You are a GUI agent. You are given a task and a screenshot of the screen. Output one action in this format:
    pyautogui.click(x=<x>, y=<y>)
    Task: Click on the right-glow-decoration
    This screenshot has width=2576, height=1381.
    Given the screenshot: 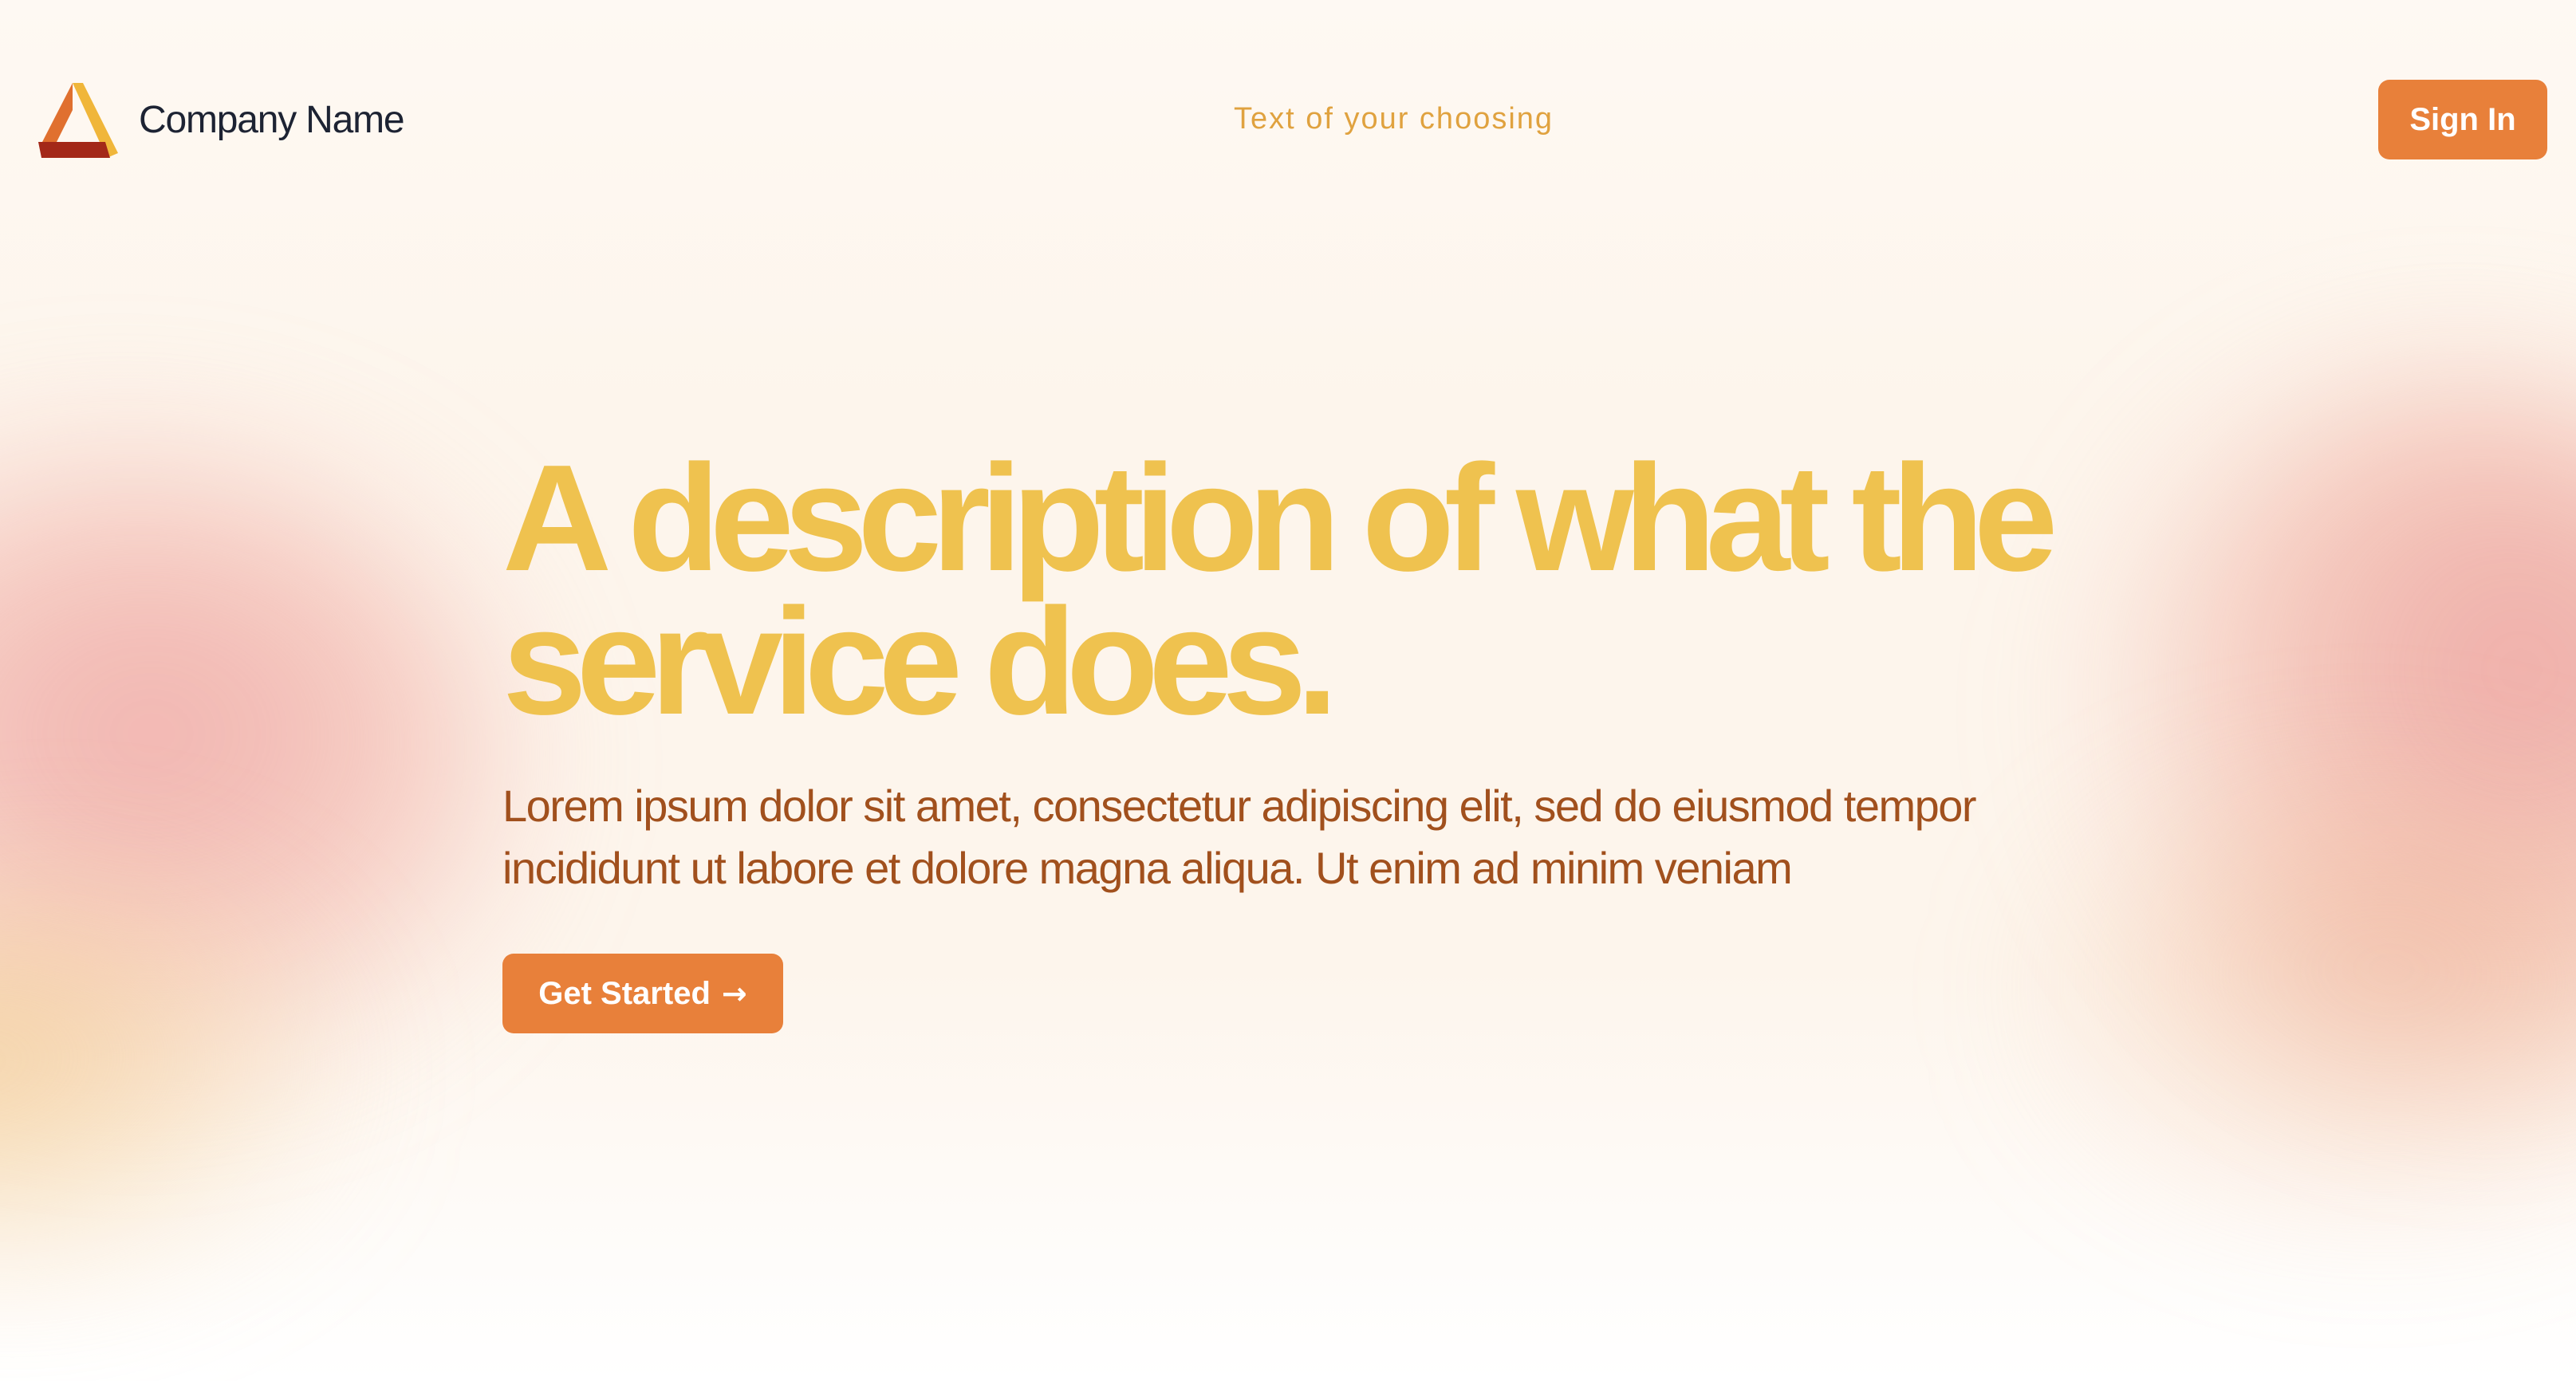 What is the action you would take?
    pyautogui.click(x=2333, y=742)
    